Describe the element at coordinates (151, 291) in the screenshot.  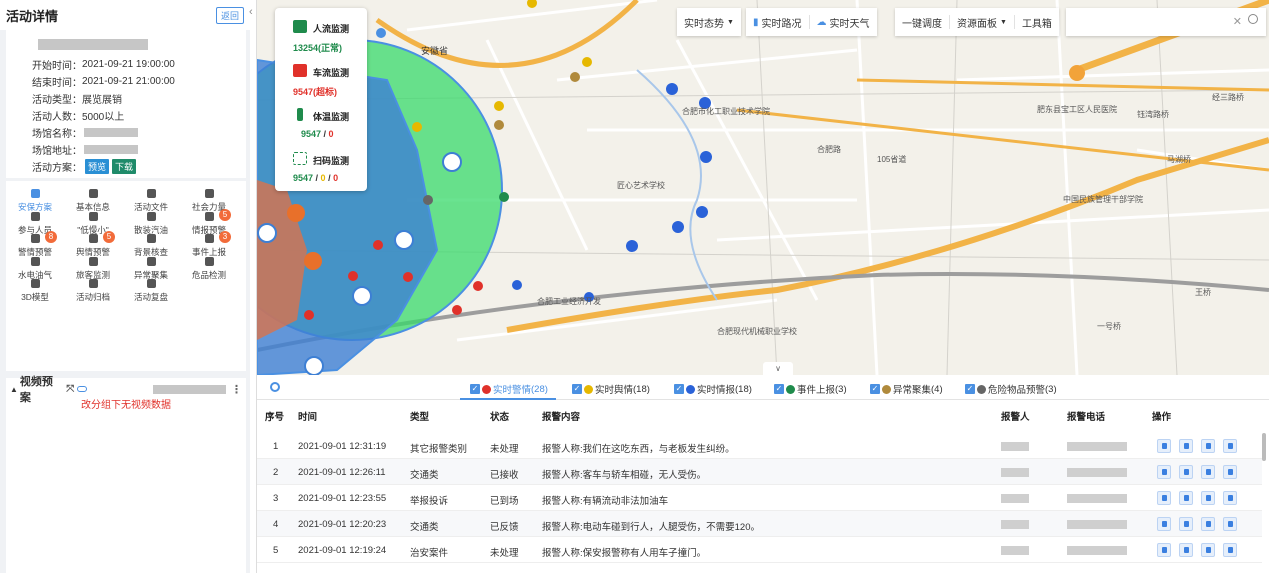
I see `function-review: 活动复盘` at that location.